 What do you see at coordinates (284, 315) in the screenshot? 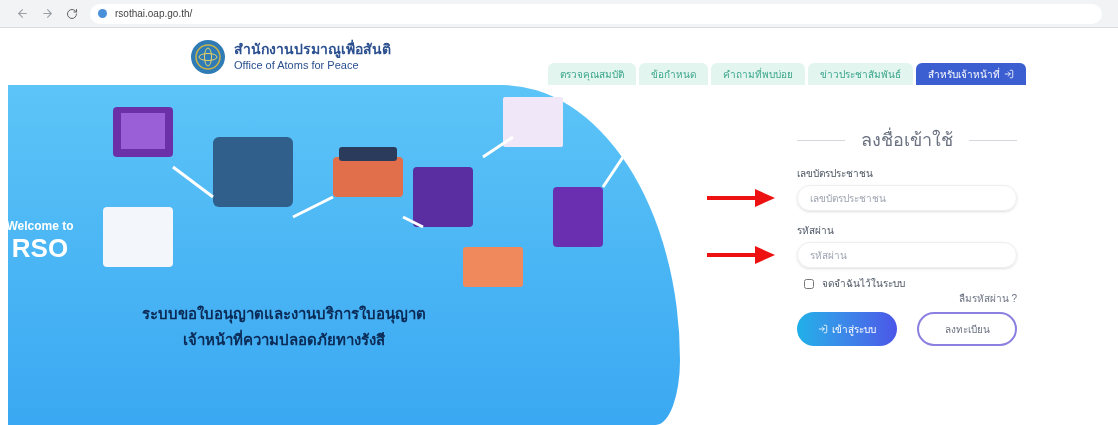
I see `banner-headline: ระบบขอใบอนุญาตและงานบริการใบอนุญาต` at bounding box center [284, 315].